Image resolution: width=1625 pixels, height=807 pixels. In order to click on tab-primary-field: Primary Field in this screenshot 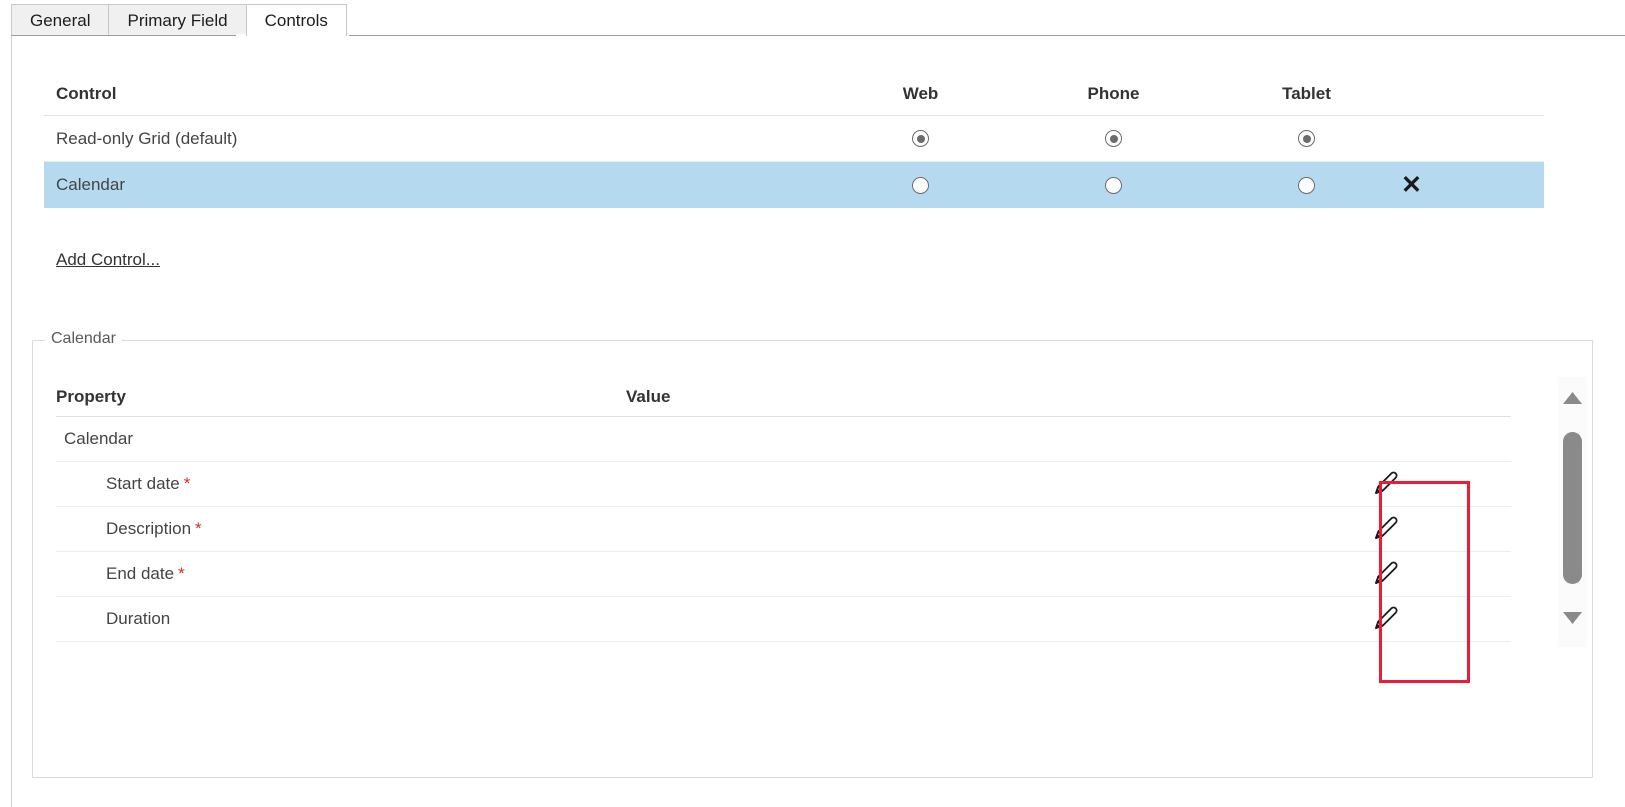, I will do `click(177, 20)`.